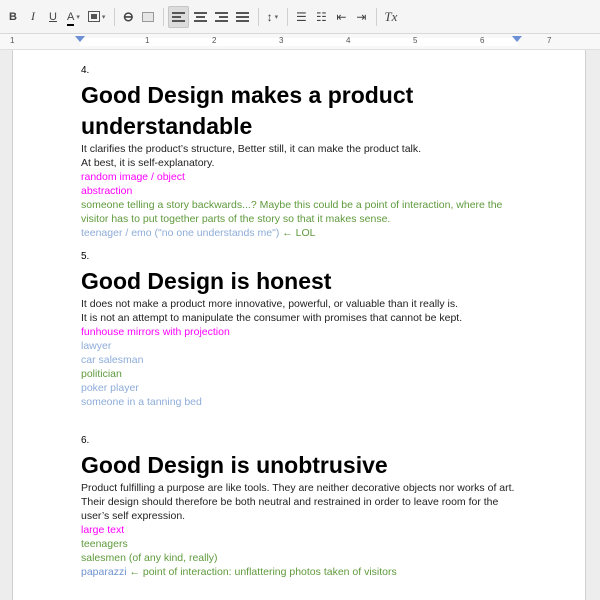  What do you see at coordinates (155, 332) in the screenshot?
I see `note-line: funhouse mirrors with projection` at bounding box center [155, 332].